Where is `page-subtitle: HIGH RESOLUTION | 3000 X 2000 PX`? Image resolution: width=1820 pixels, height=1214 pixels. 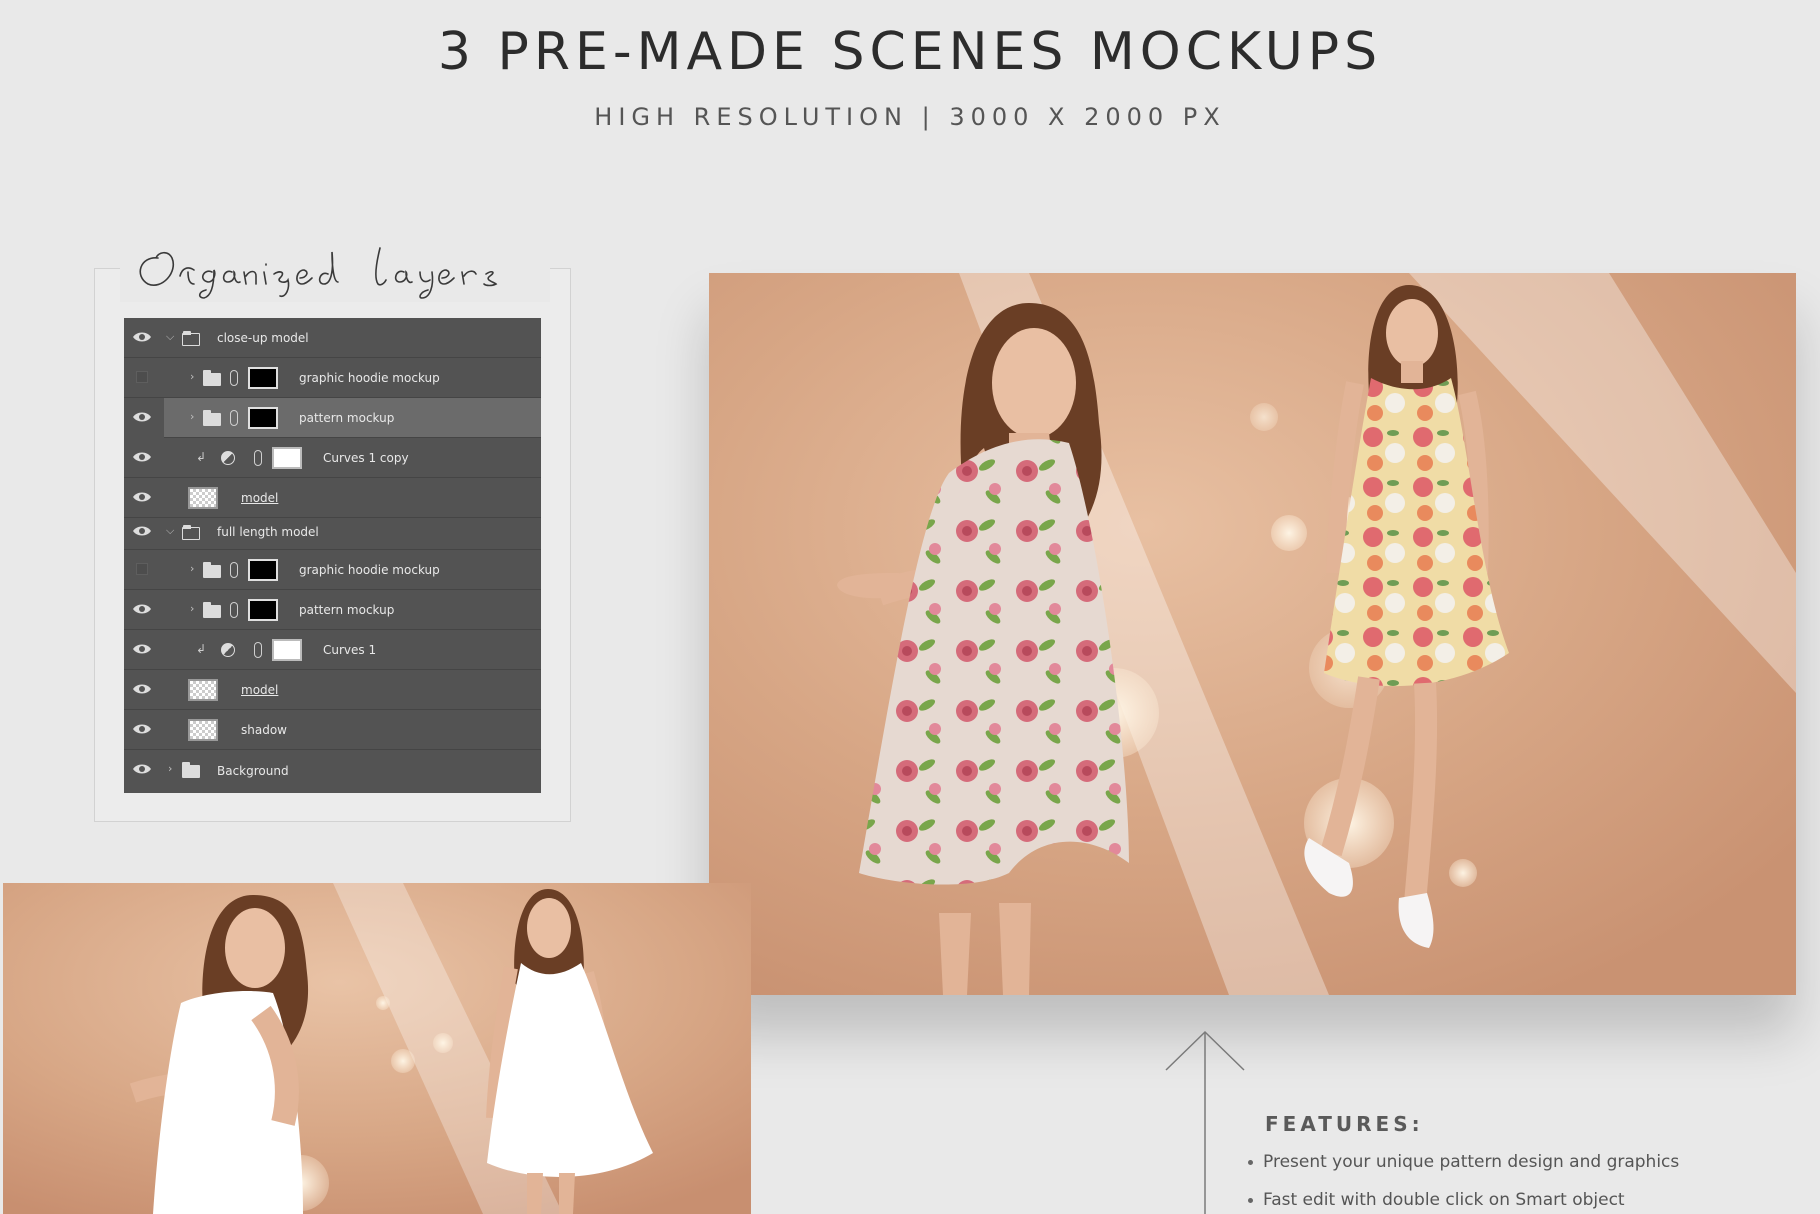 page-subtitle: HIGH RESOLUTION | 3000 X 2000 PX is located at coordinates (910, 117).